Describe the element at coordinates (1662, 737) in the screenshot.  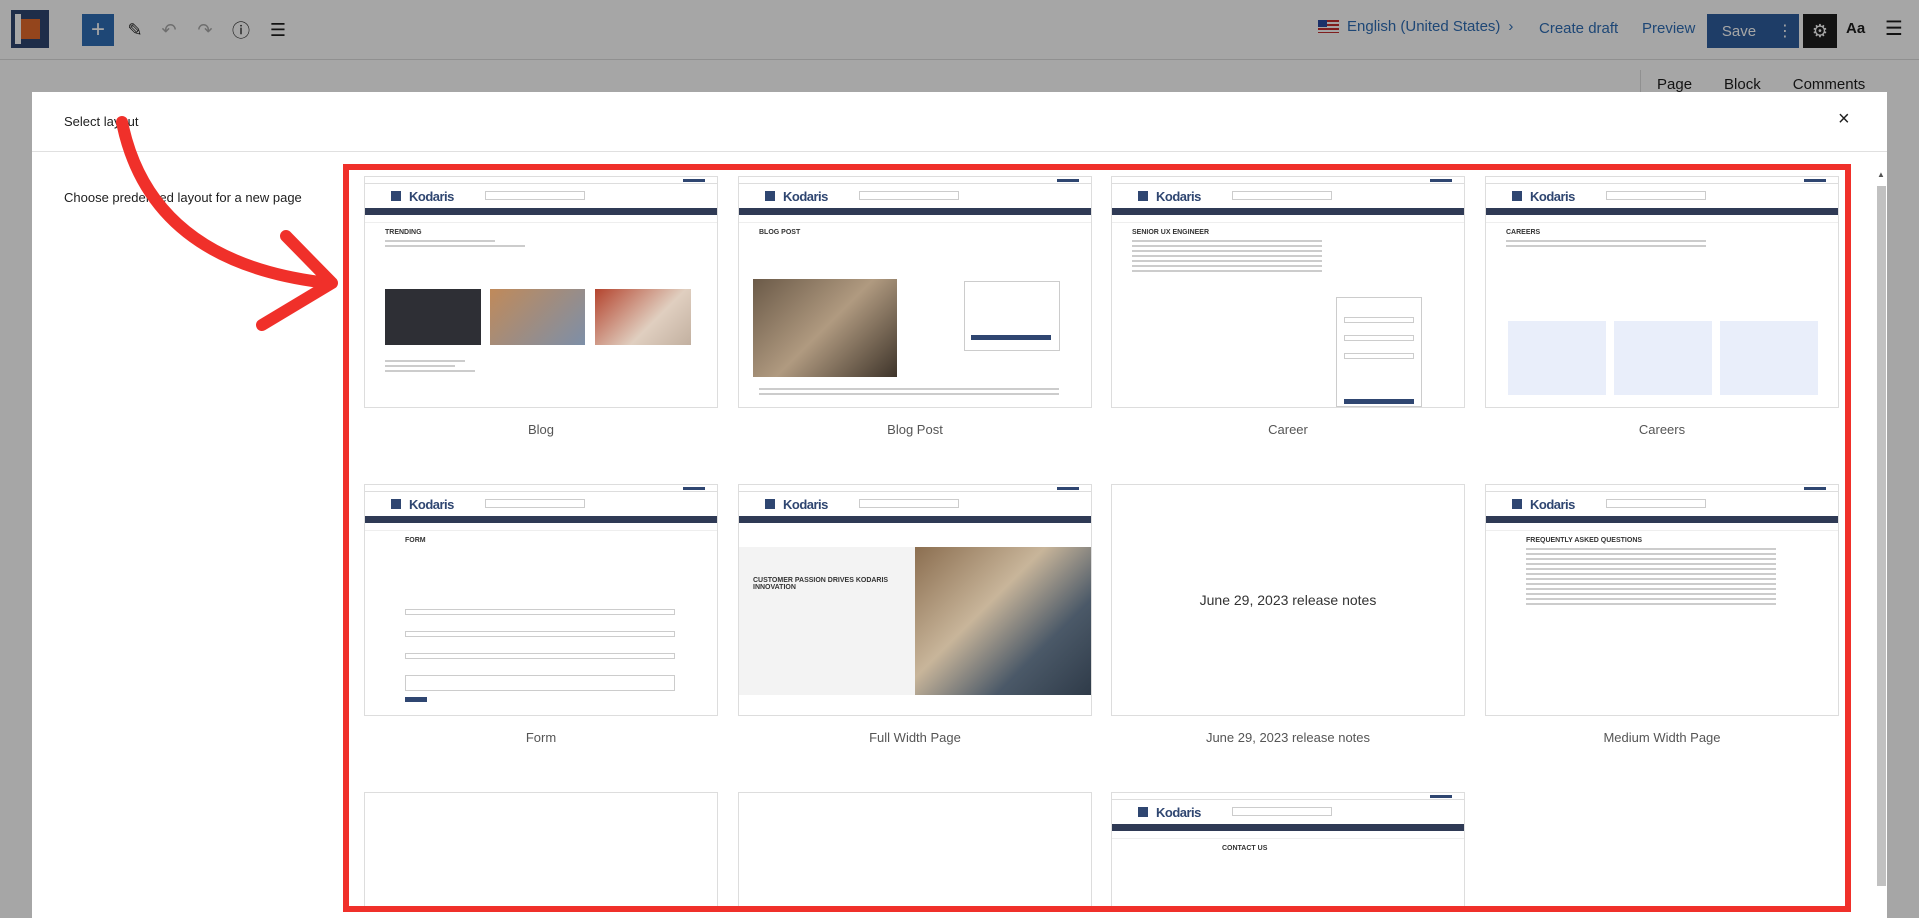
I see `layout-label: Medium Width Page` at that location.